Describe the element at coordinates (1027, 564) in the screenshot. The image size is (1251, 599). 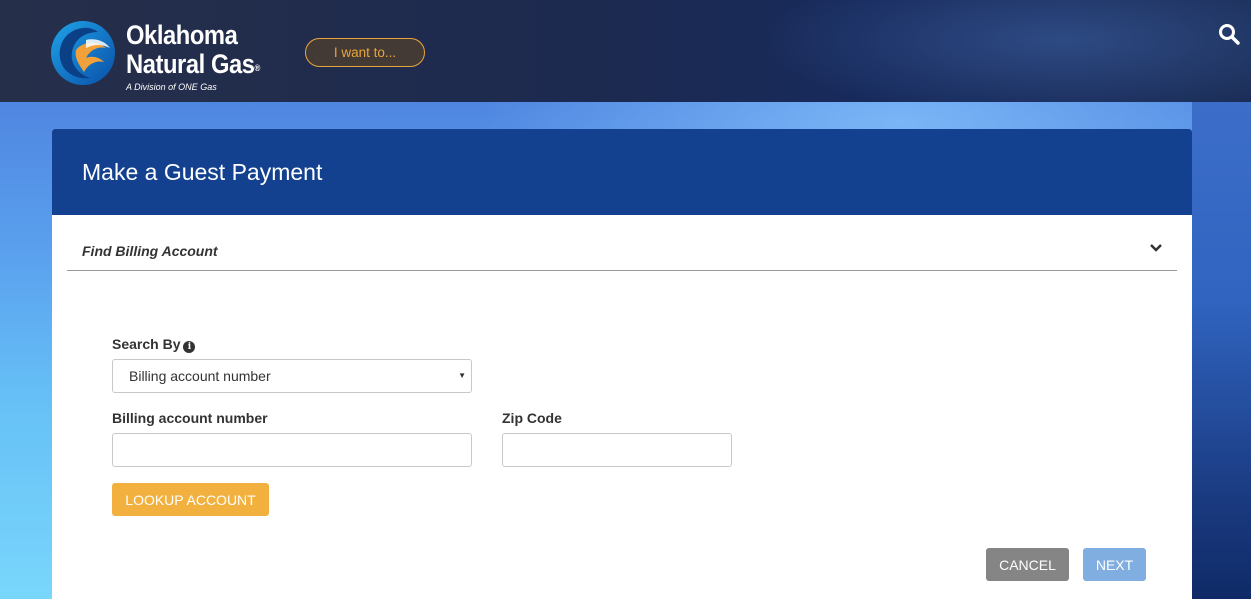
I see `cancel-button: CANCEL` at that location.